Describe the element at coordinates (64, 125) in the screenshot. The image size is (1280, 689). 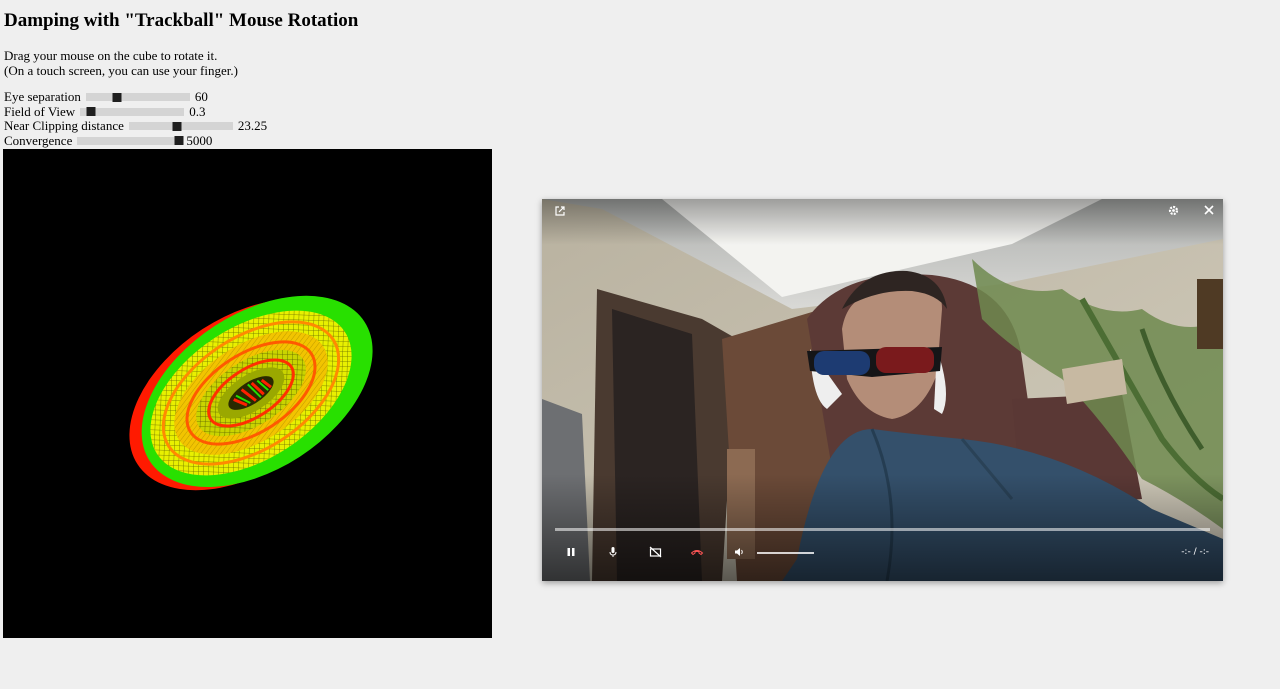
I see `near-clipping-label: Near Clipping distance` at that location.